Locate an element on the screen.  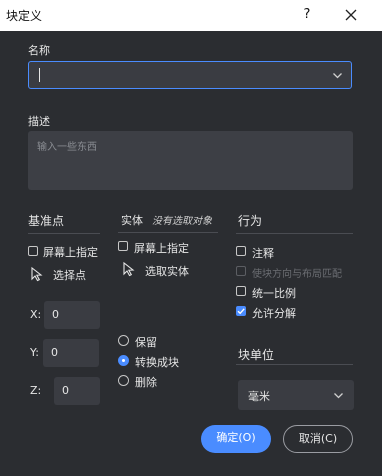
window-title: 块定义 is located at coordinates (24, 16).